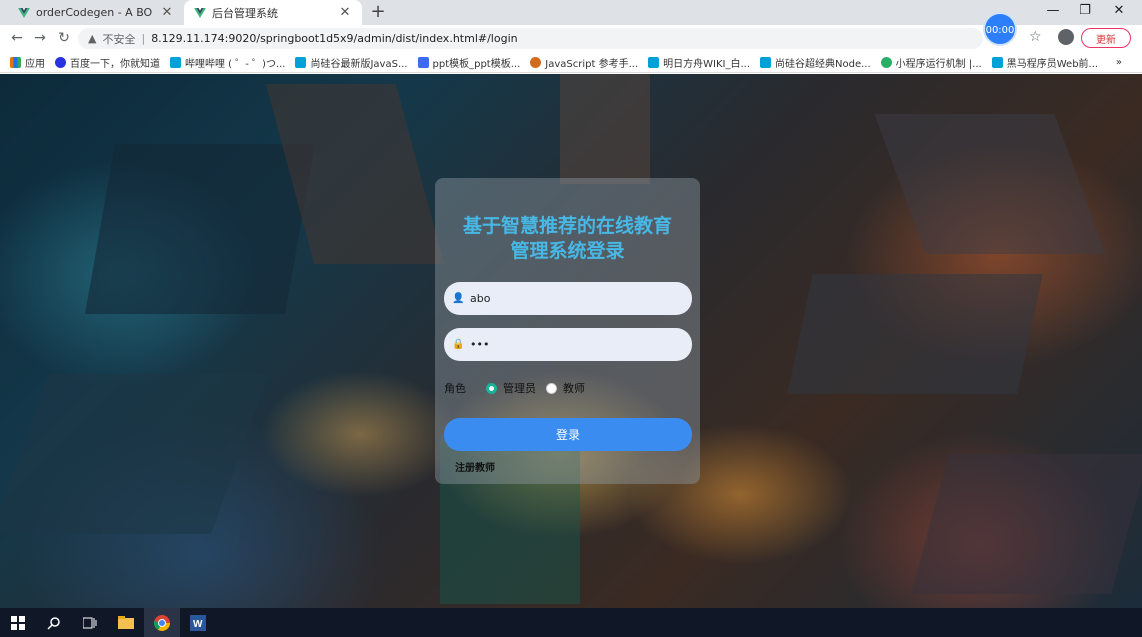 Image resolution: width=1142 pixels, height=637 pixels. I want to click on windows-logo-icon, so click(18, 622).